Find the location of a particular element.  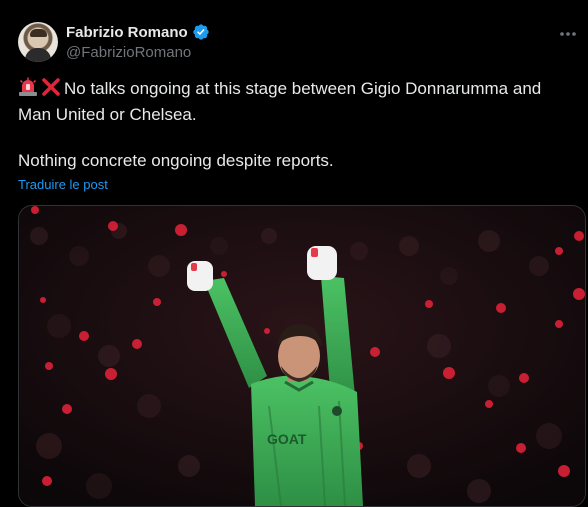

cross-mark-icon is located at coordinates (51, 90).